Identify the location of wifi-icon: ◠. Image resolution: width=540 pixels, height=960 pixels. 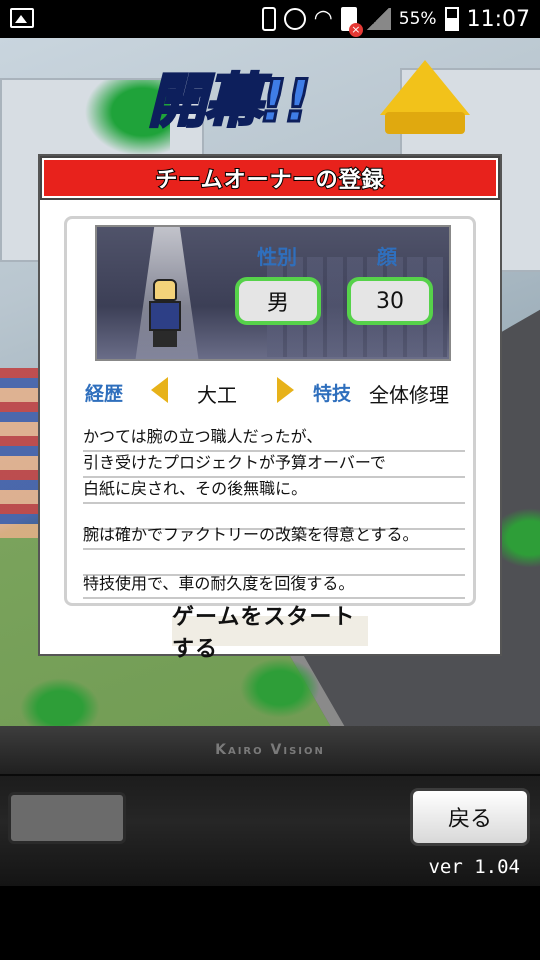
(323, 18).